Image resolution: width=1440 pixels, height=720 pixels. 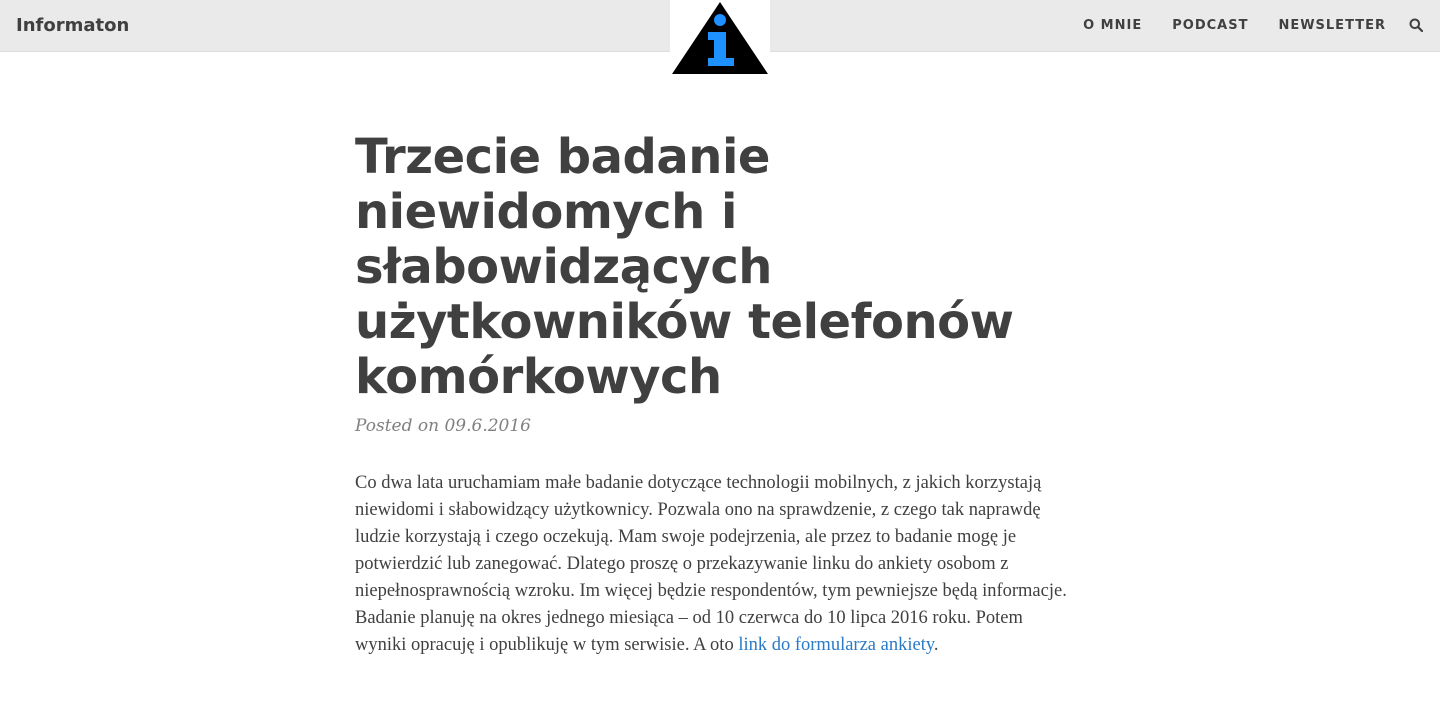 What do you see at coordinates (443, 426) in the screenshot?
I see `post-date: Posted on 09.6.2016` at bounding box center [443, 426].